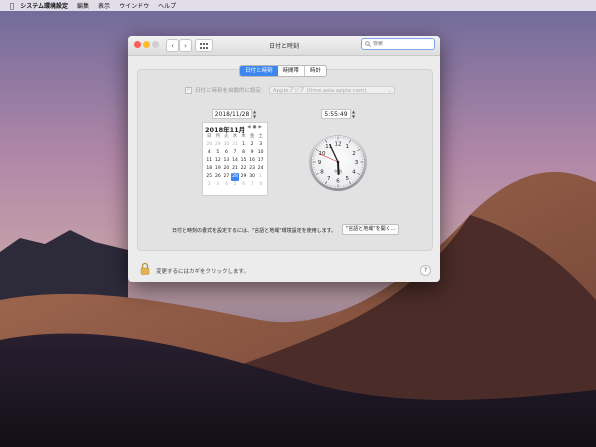 This screenshot has height=447, width=596. I want to click on clock-number: 2, so click(354, 154).